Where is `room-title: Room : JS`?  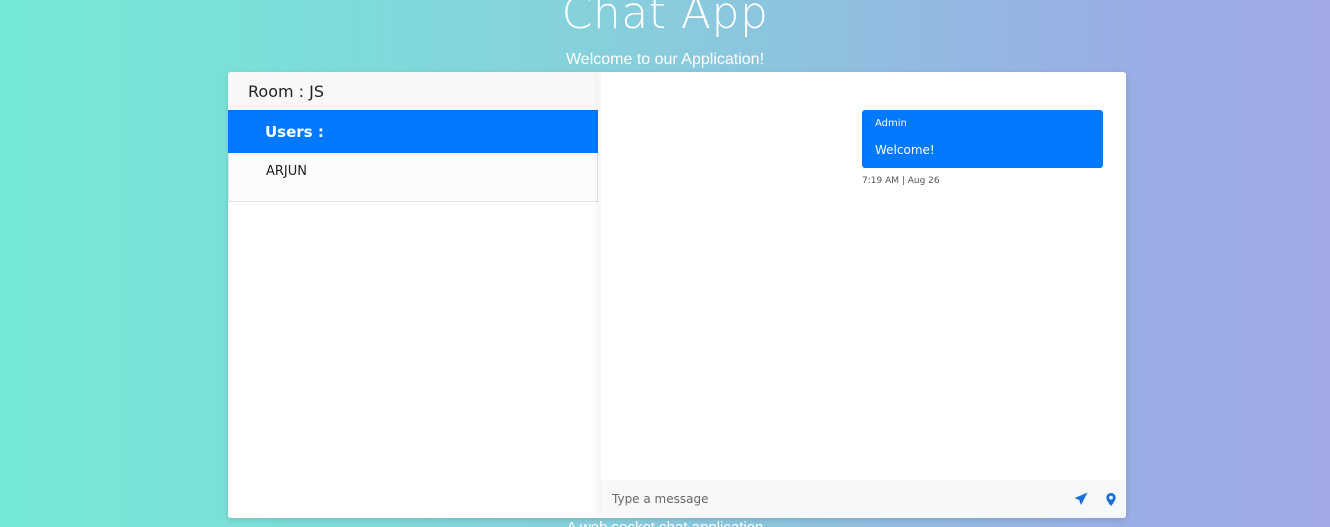 room-title: Room : JS is located at coordinates (413, 91).